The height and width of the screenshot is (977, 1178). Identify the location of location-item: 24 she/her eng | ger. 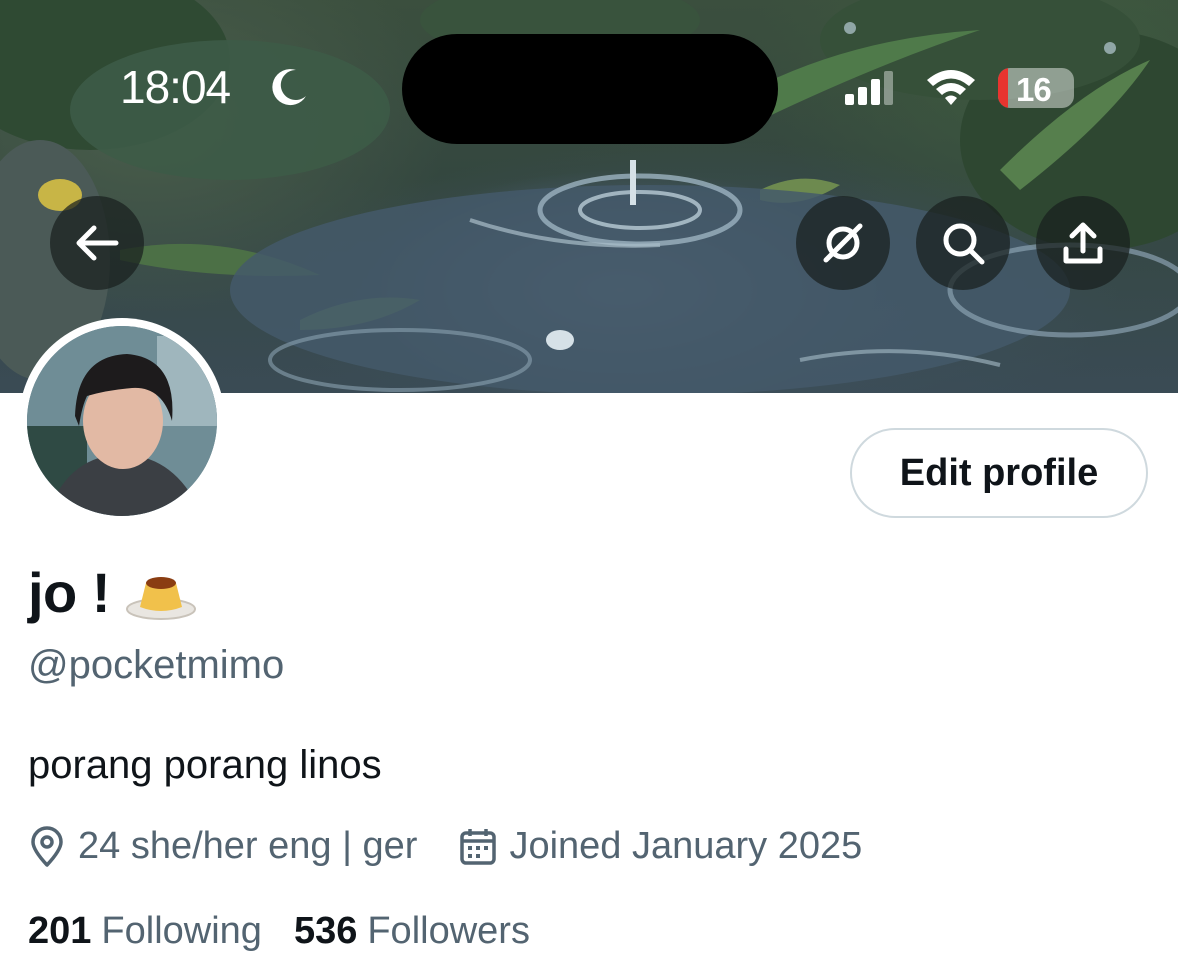
(222, 846).